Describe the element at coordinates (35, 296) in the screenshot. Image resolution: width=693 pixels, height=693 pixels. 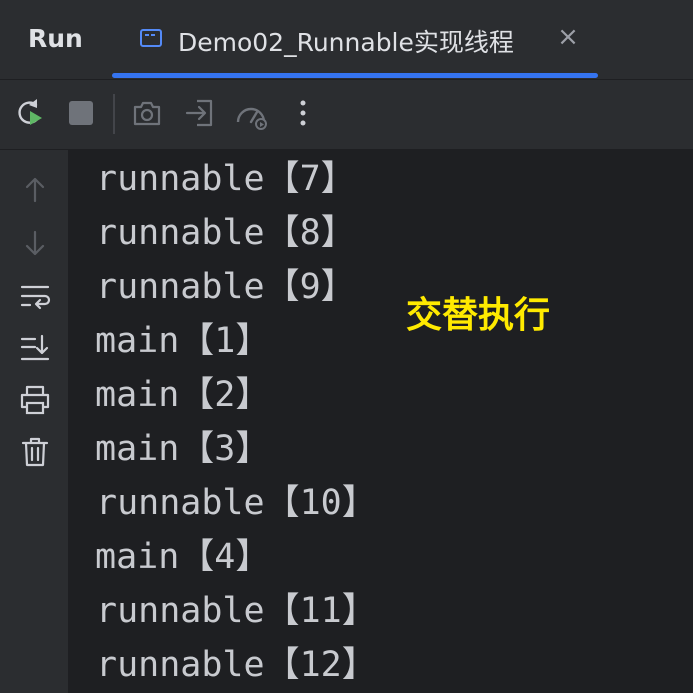
I see `soft-wrap-icon` at that location.